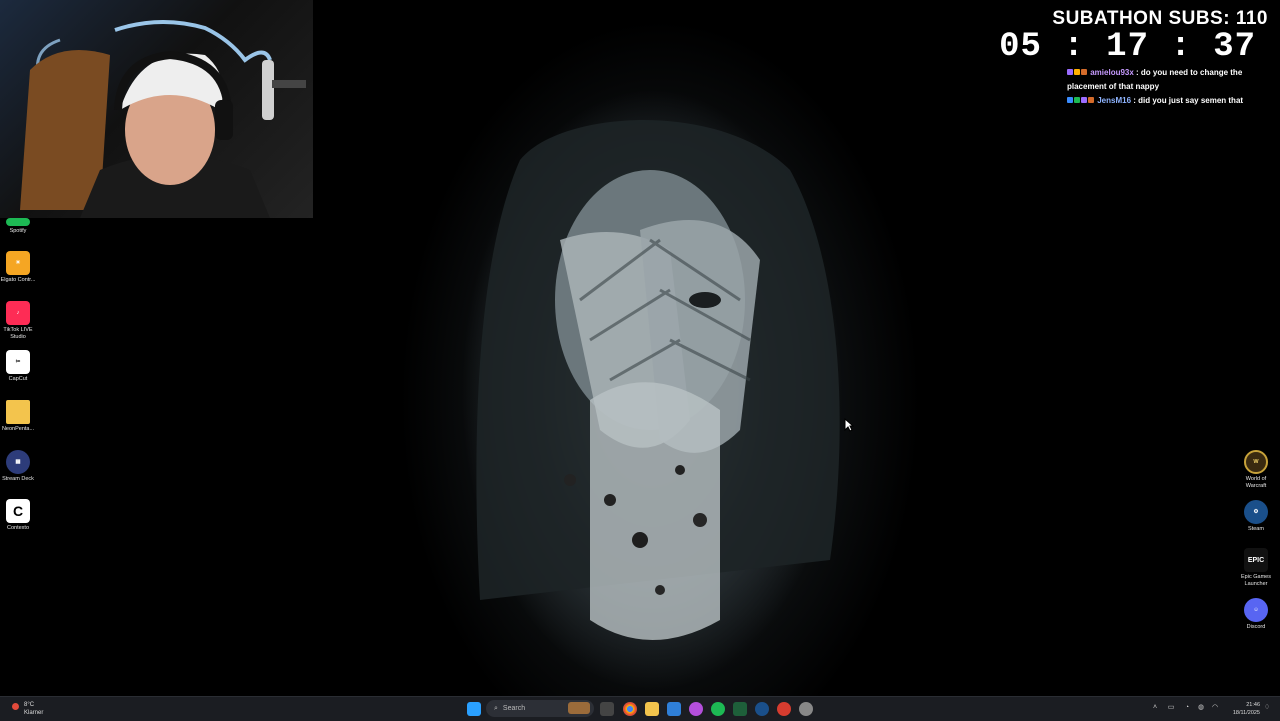 The height and width of the screenshot is (721, 1280). I want to click on folder-icon, so click(18, 412).